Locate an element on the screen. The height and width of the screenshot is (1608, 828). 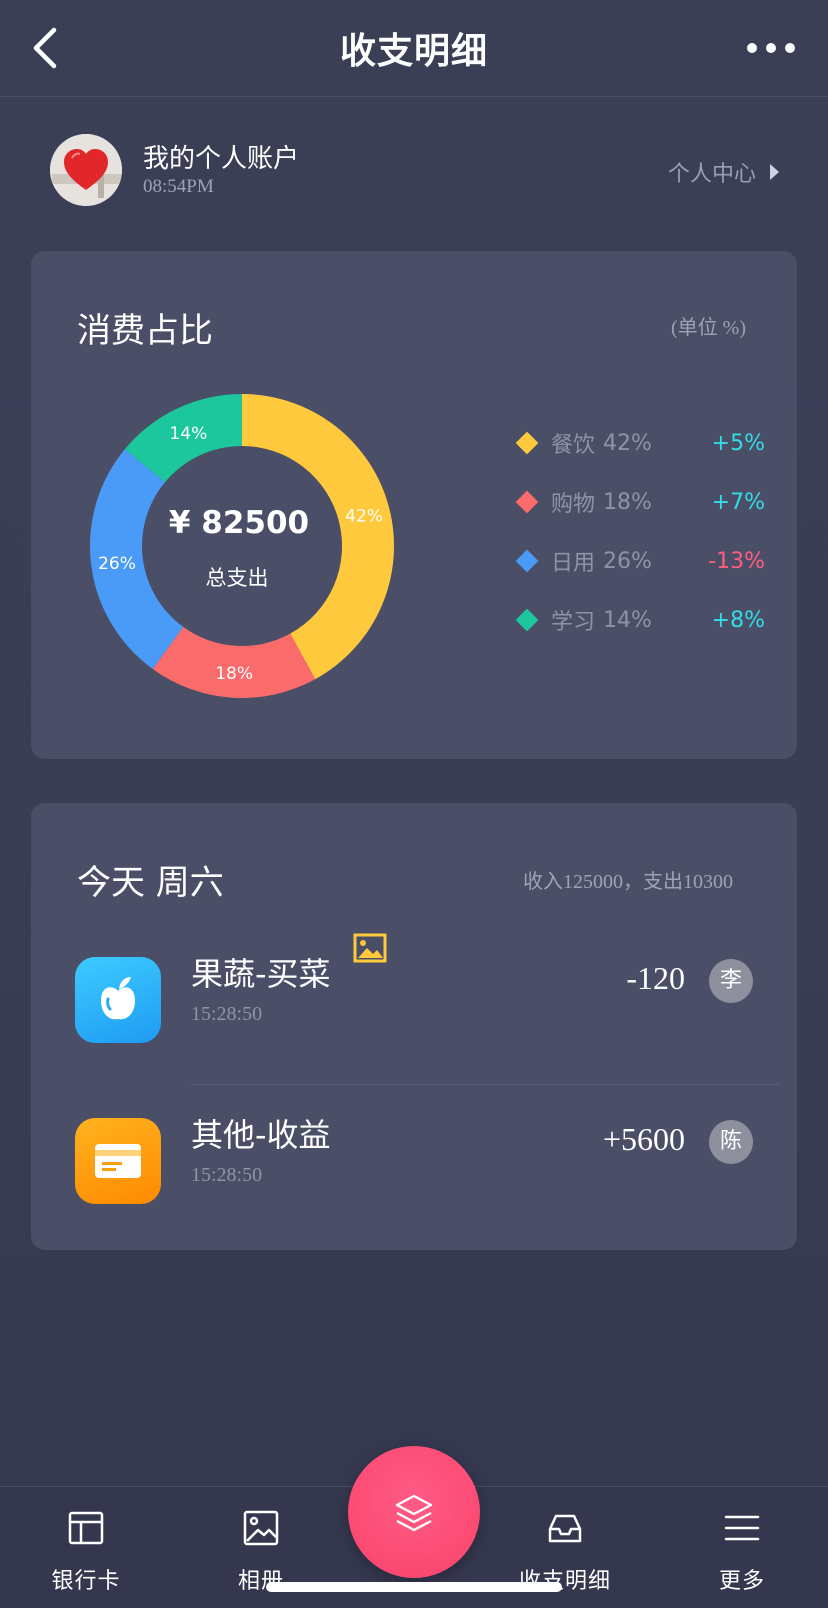
card-title: 消费占比 is located at coordinates (145, 331).